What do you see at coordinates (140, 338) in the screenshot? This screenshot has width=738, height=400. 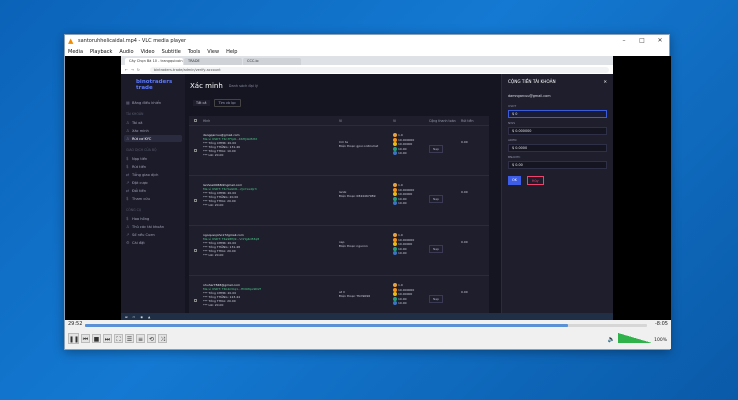 I see `playlist-button: ≡` at bounding box center [140, 338].